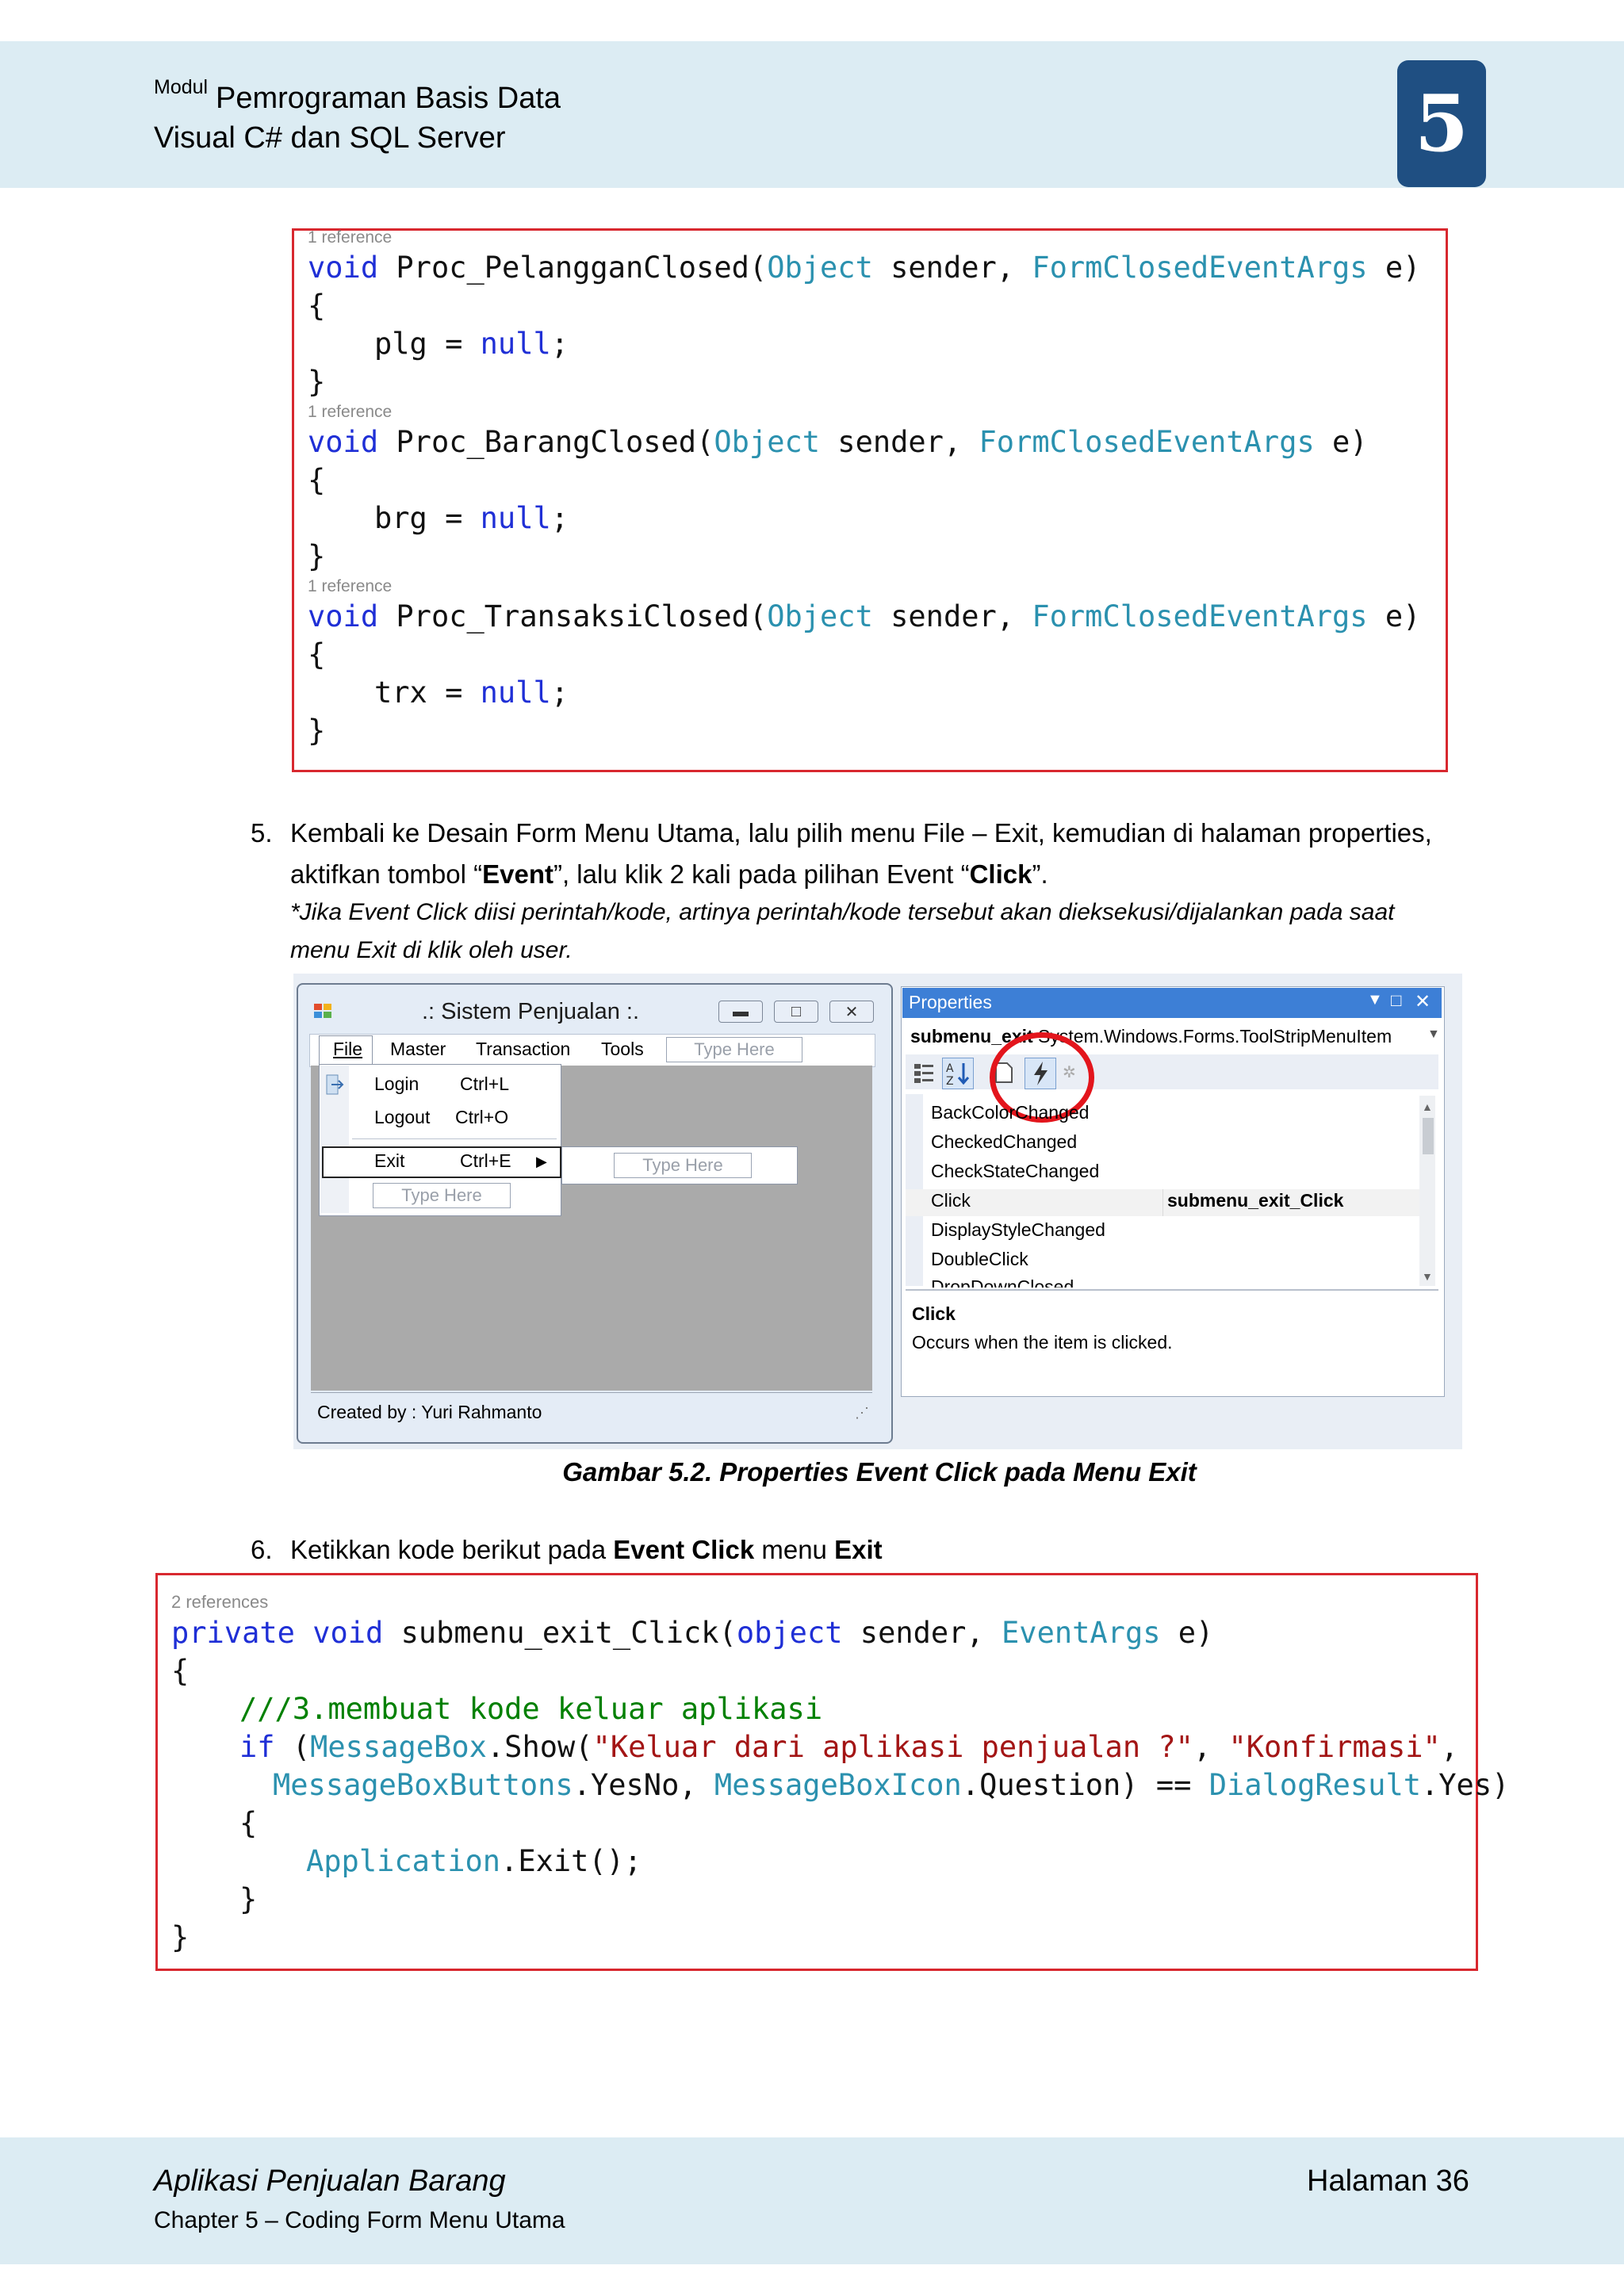  Describe the element at coordinates (950, 1082) in the screenshot. I see `svg-text: Z` at that location.